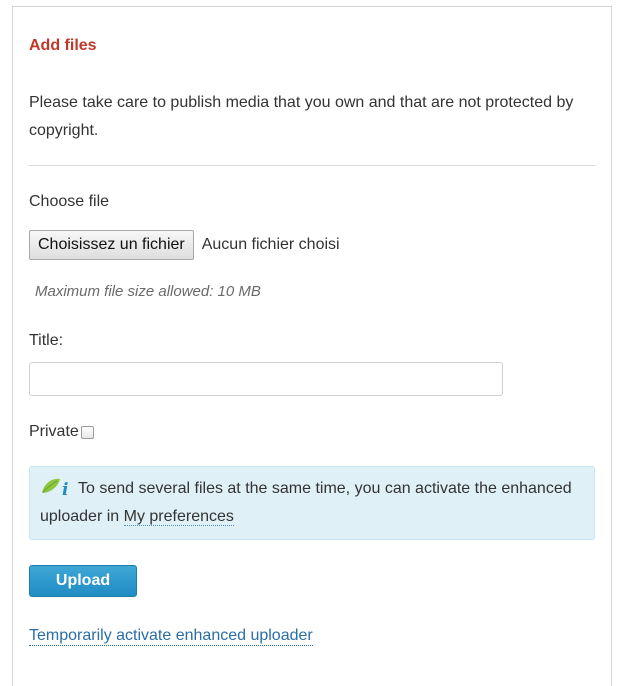  Describe the element at coordinates (83, 581) in the screenshot. I see `upload-button: Upload` at that location.